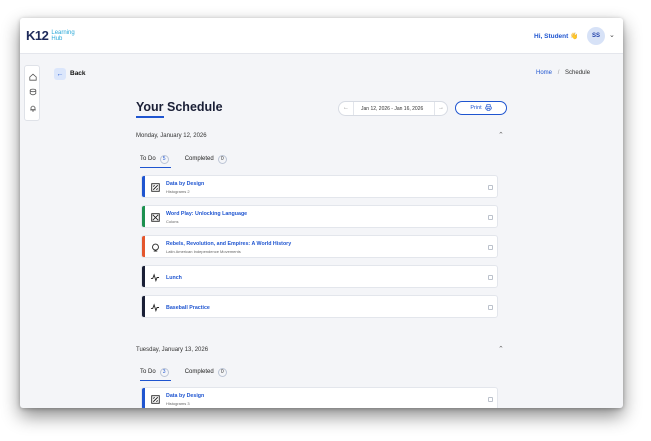  What do you see at coordinates (172, 350) in the screenshot?
I see `day-header: Tuesday, January 13, 2026` at bounding box center [172, 350].